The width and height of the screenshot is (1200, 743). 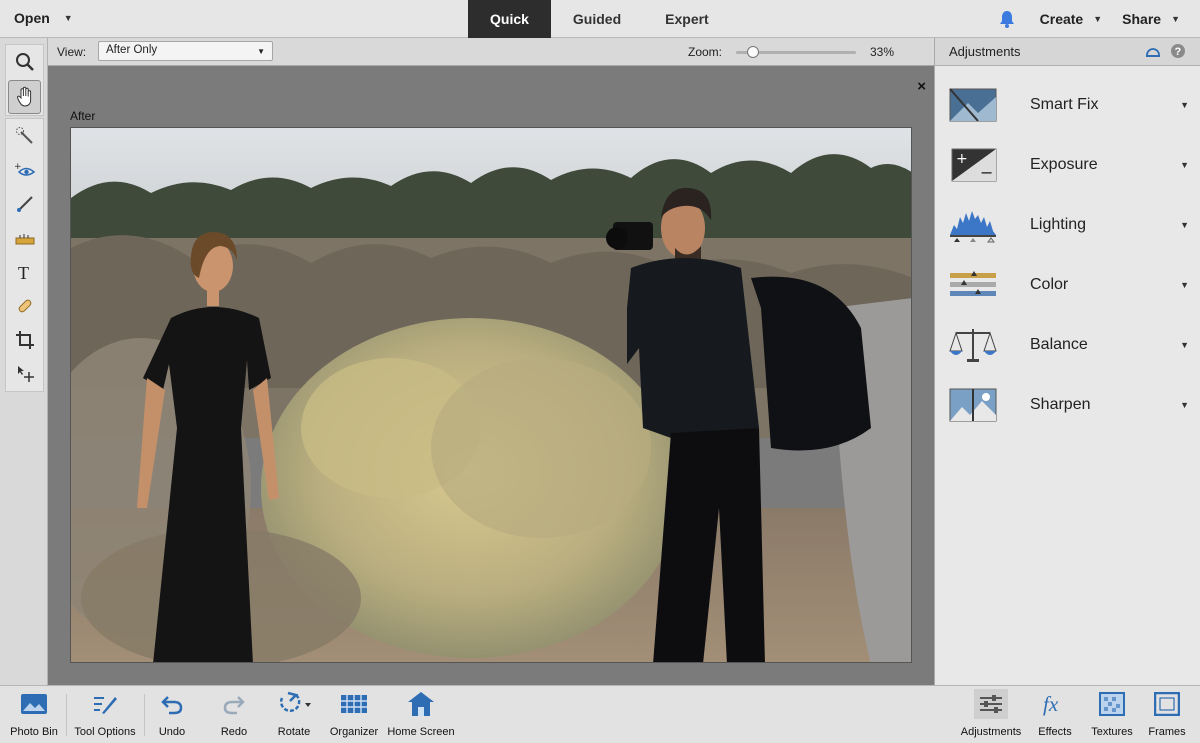 What do you see at coordinates (1059, 344) in the screenshot?
I see `adjustment-label: Balance` at bounding box center [1059, 344].